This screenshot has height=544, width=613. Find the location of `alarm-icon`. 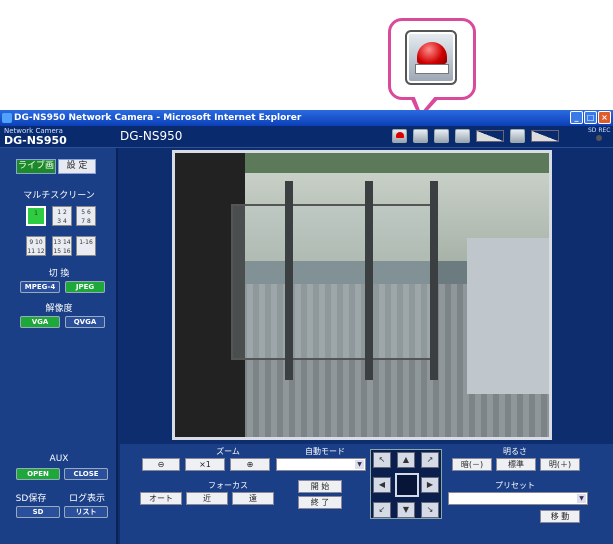

alarm-icon is located at coordinates (399, 136).